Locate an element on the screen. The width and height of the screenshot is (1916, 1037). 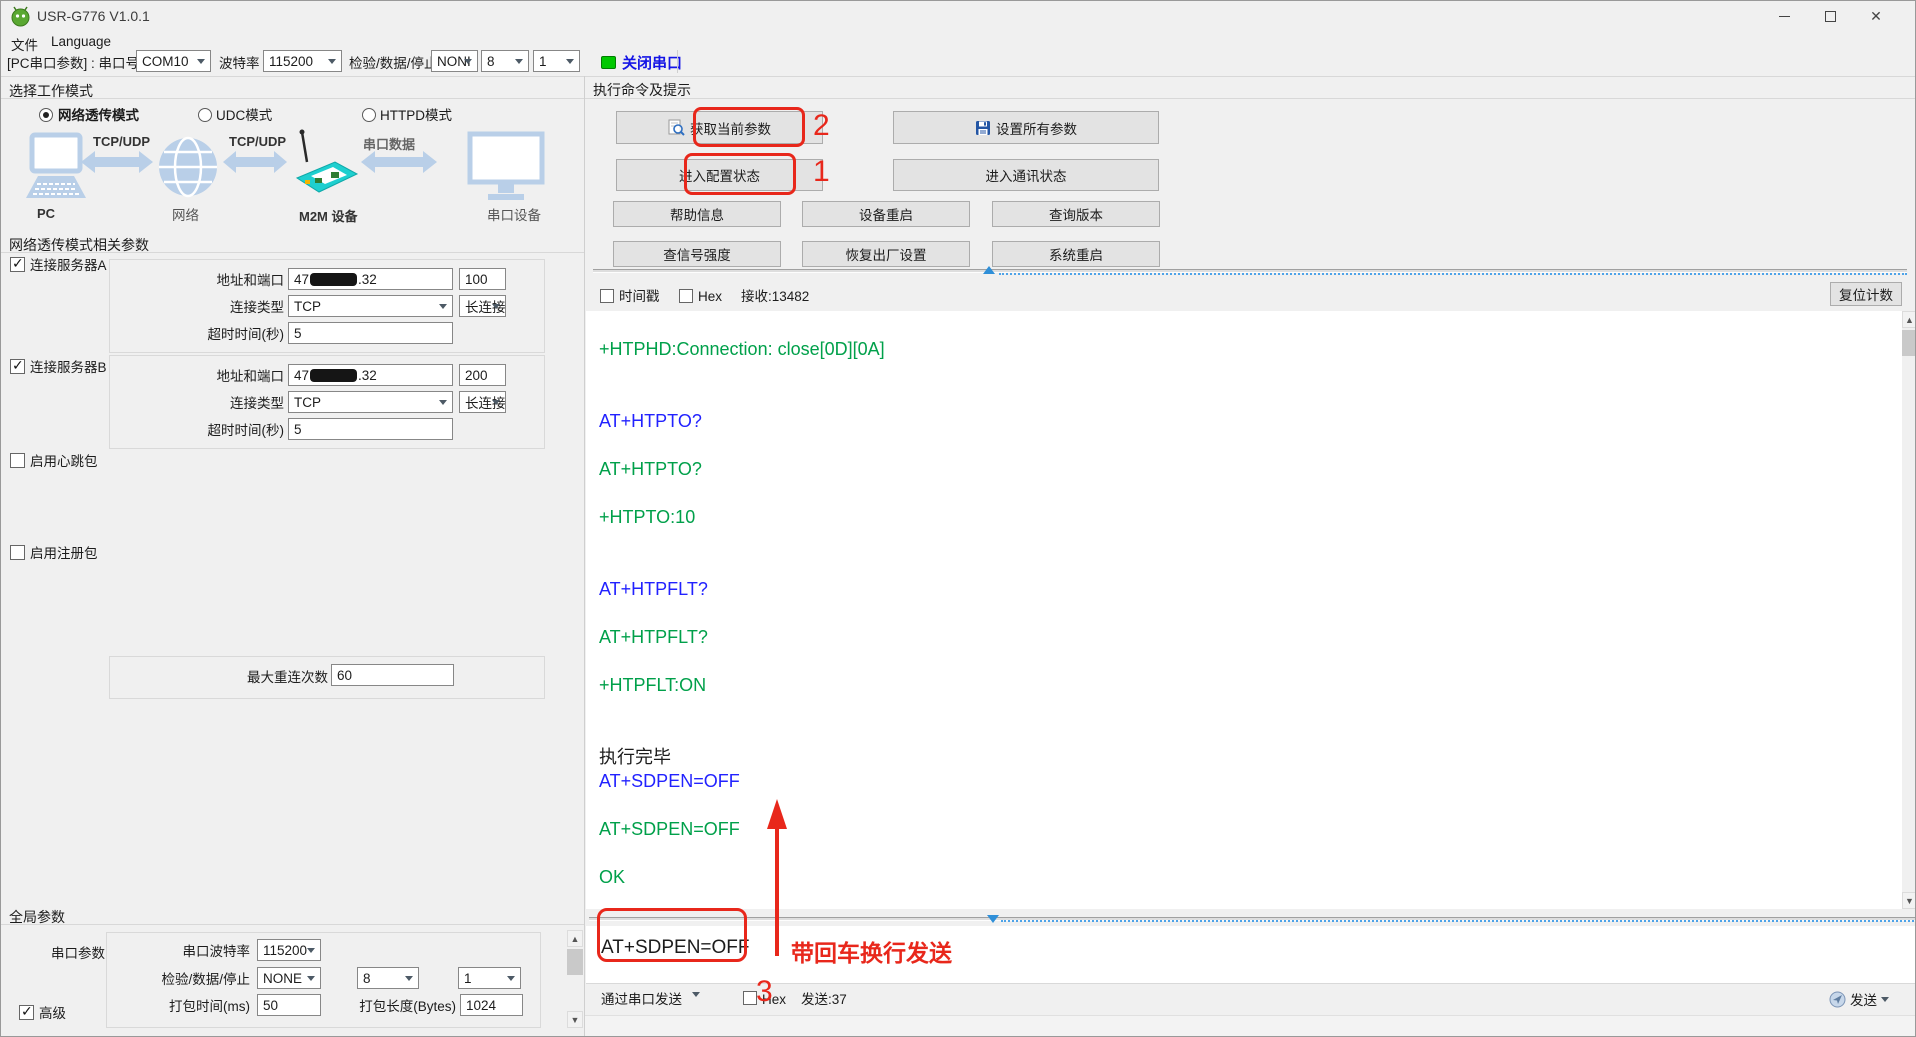
packtime-label: 打包时间(ms) is located at coordinates (209, 1006).